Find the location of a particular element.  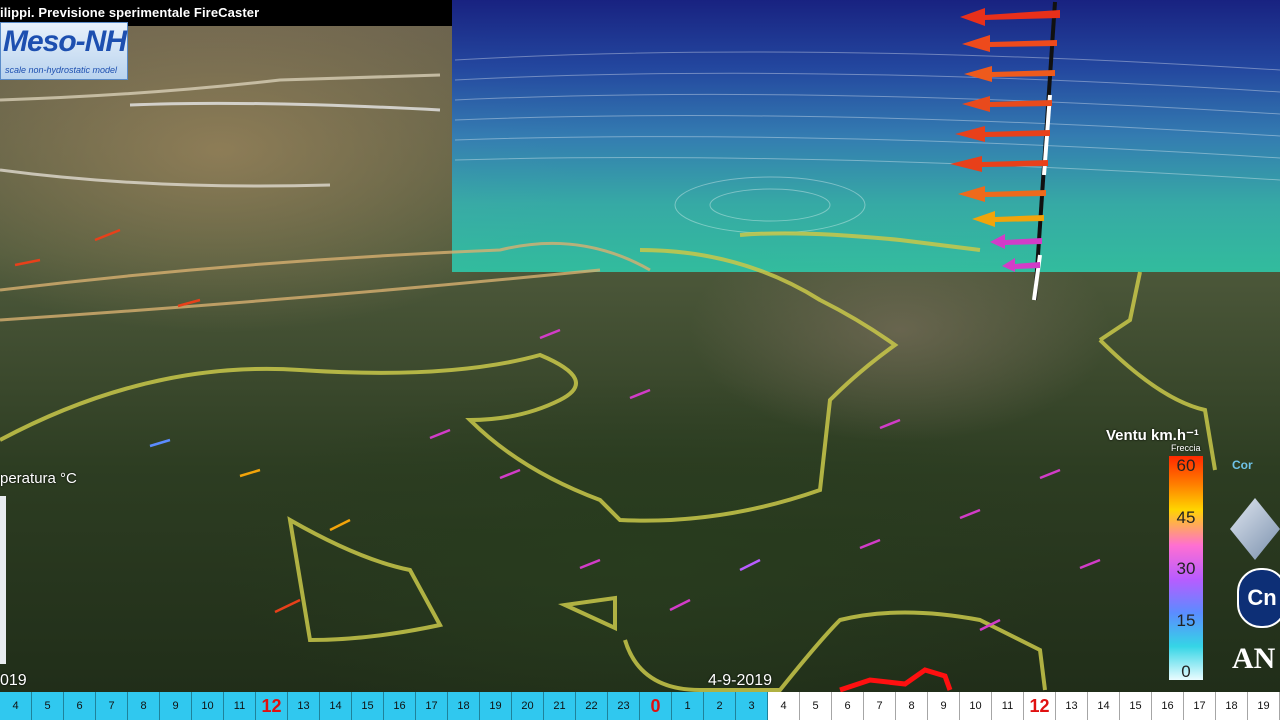

logo-subtitle: scale non-hydrostatic model is located at coordinates (61, 70).